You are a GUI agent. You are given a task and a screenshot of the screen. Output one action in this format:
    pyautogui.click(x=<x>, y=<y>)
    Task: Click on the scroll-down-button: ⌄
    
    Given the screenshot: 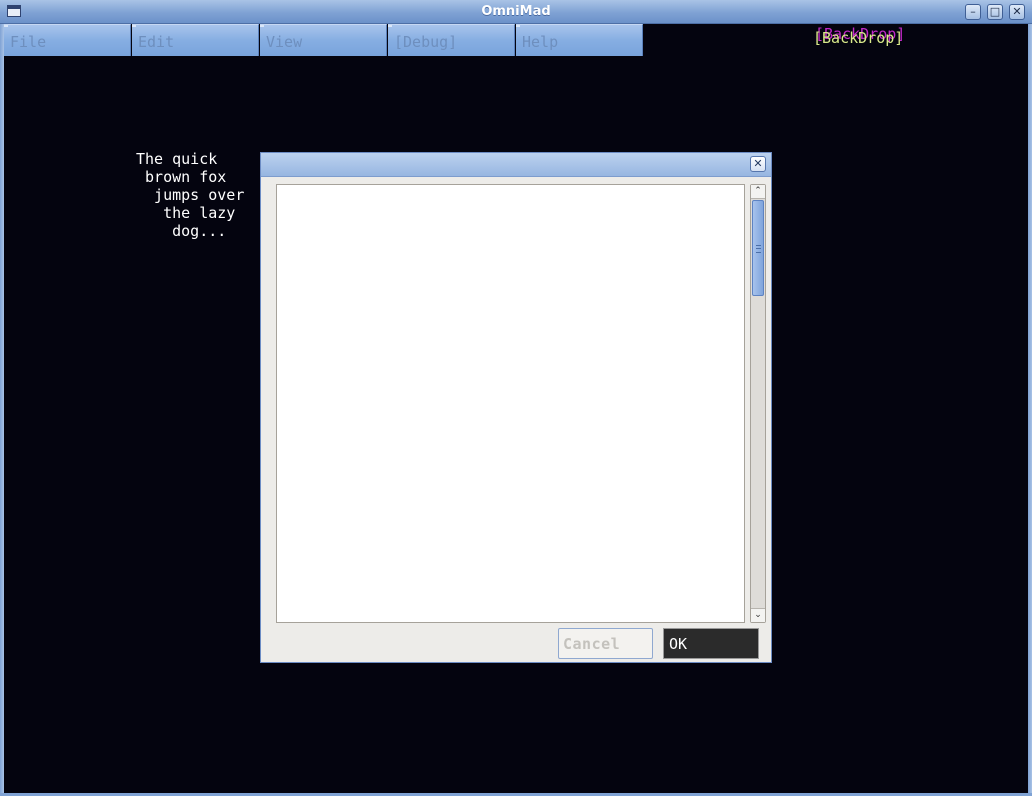 What is the action you would take?
    pyautogui.click(x=758, y=615)
    